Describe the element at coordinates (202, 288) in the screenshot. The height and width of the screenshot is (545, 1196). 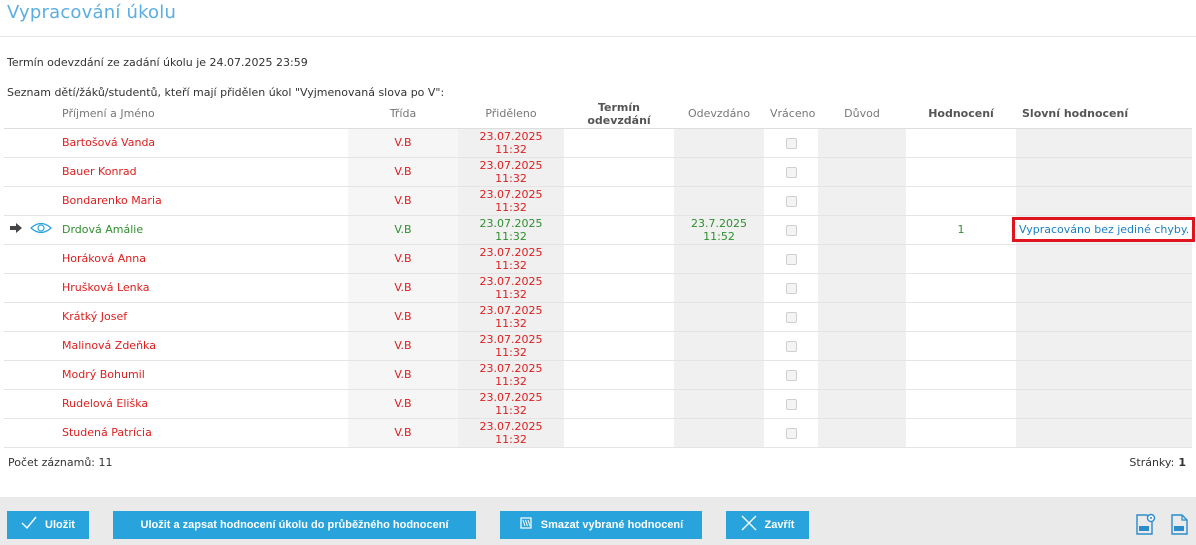
I see `student-name: Hrušková Lenka` at that location.